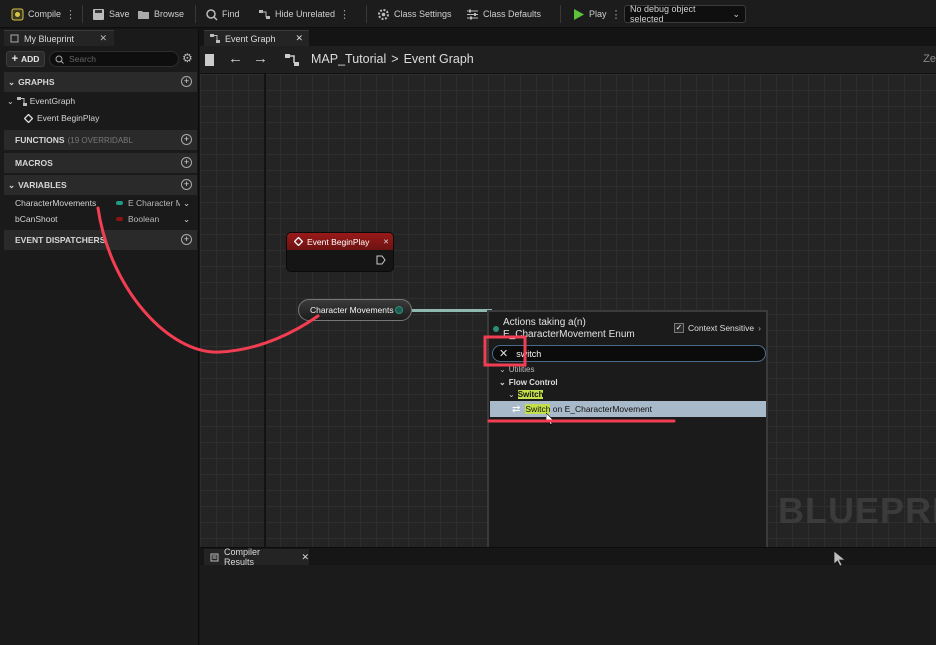 The image size is (936, 645). Describe the element at coordinates (186, 162) in the screenshot. I see `add-macro-icon: +` at that location.